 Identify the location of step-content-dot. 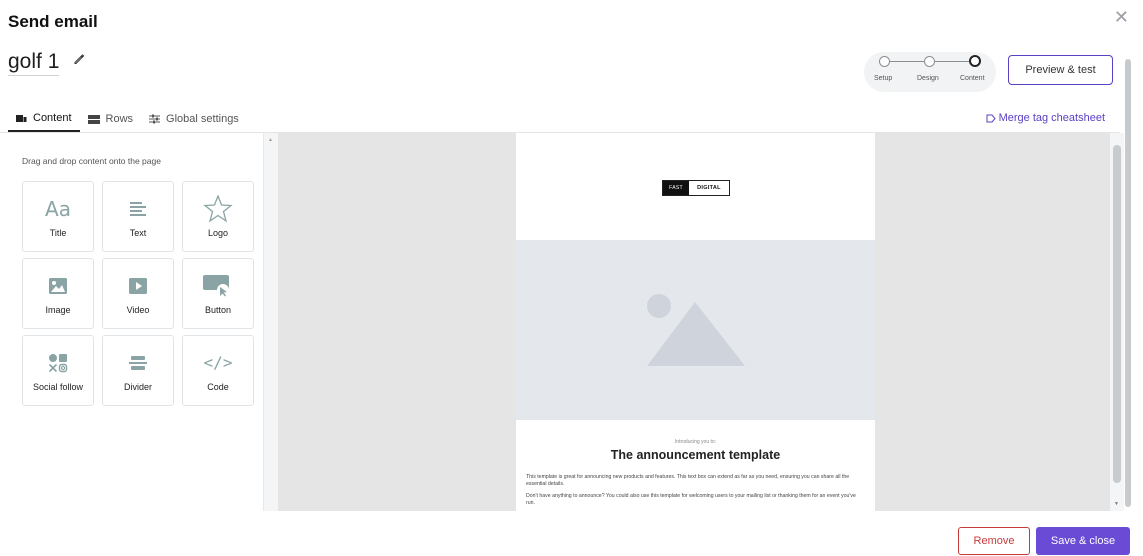
(975, 61).